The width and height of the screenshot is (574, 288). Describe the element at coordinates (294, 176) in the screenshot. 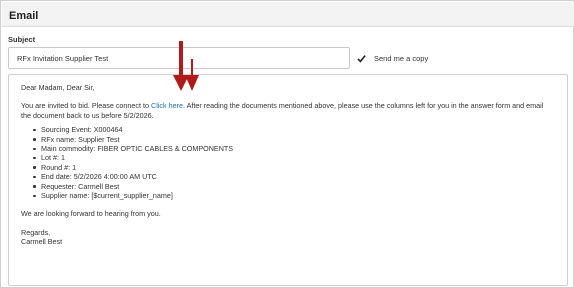

I see `list-item: End date: 5/2/2026 4:00:00 AM UTC` at that location.